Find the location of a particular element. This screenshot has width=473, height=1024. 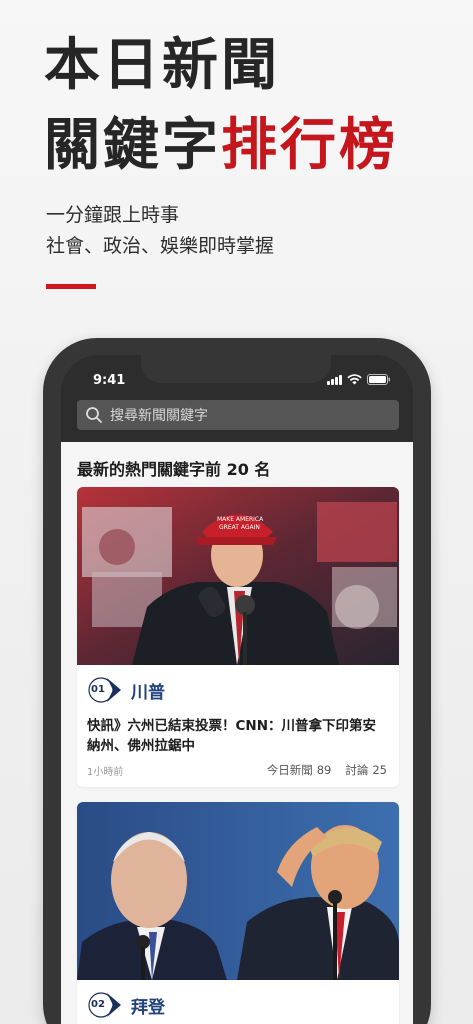

hero-title-line1: 本日新聞 is located at coordinates (162, 65).